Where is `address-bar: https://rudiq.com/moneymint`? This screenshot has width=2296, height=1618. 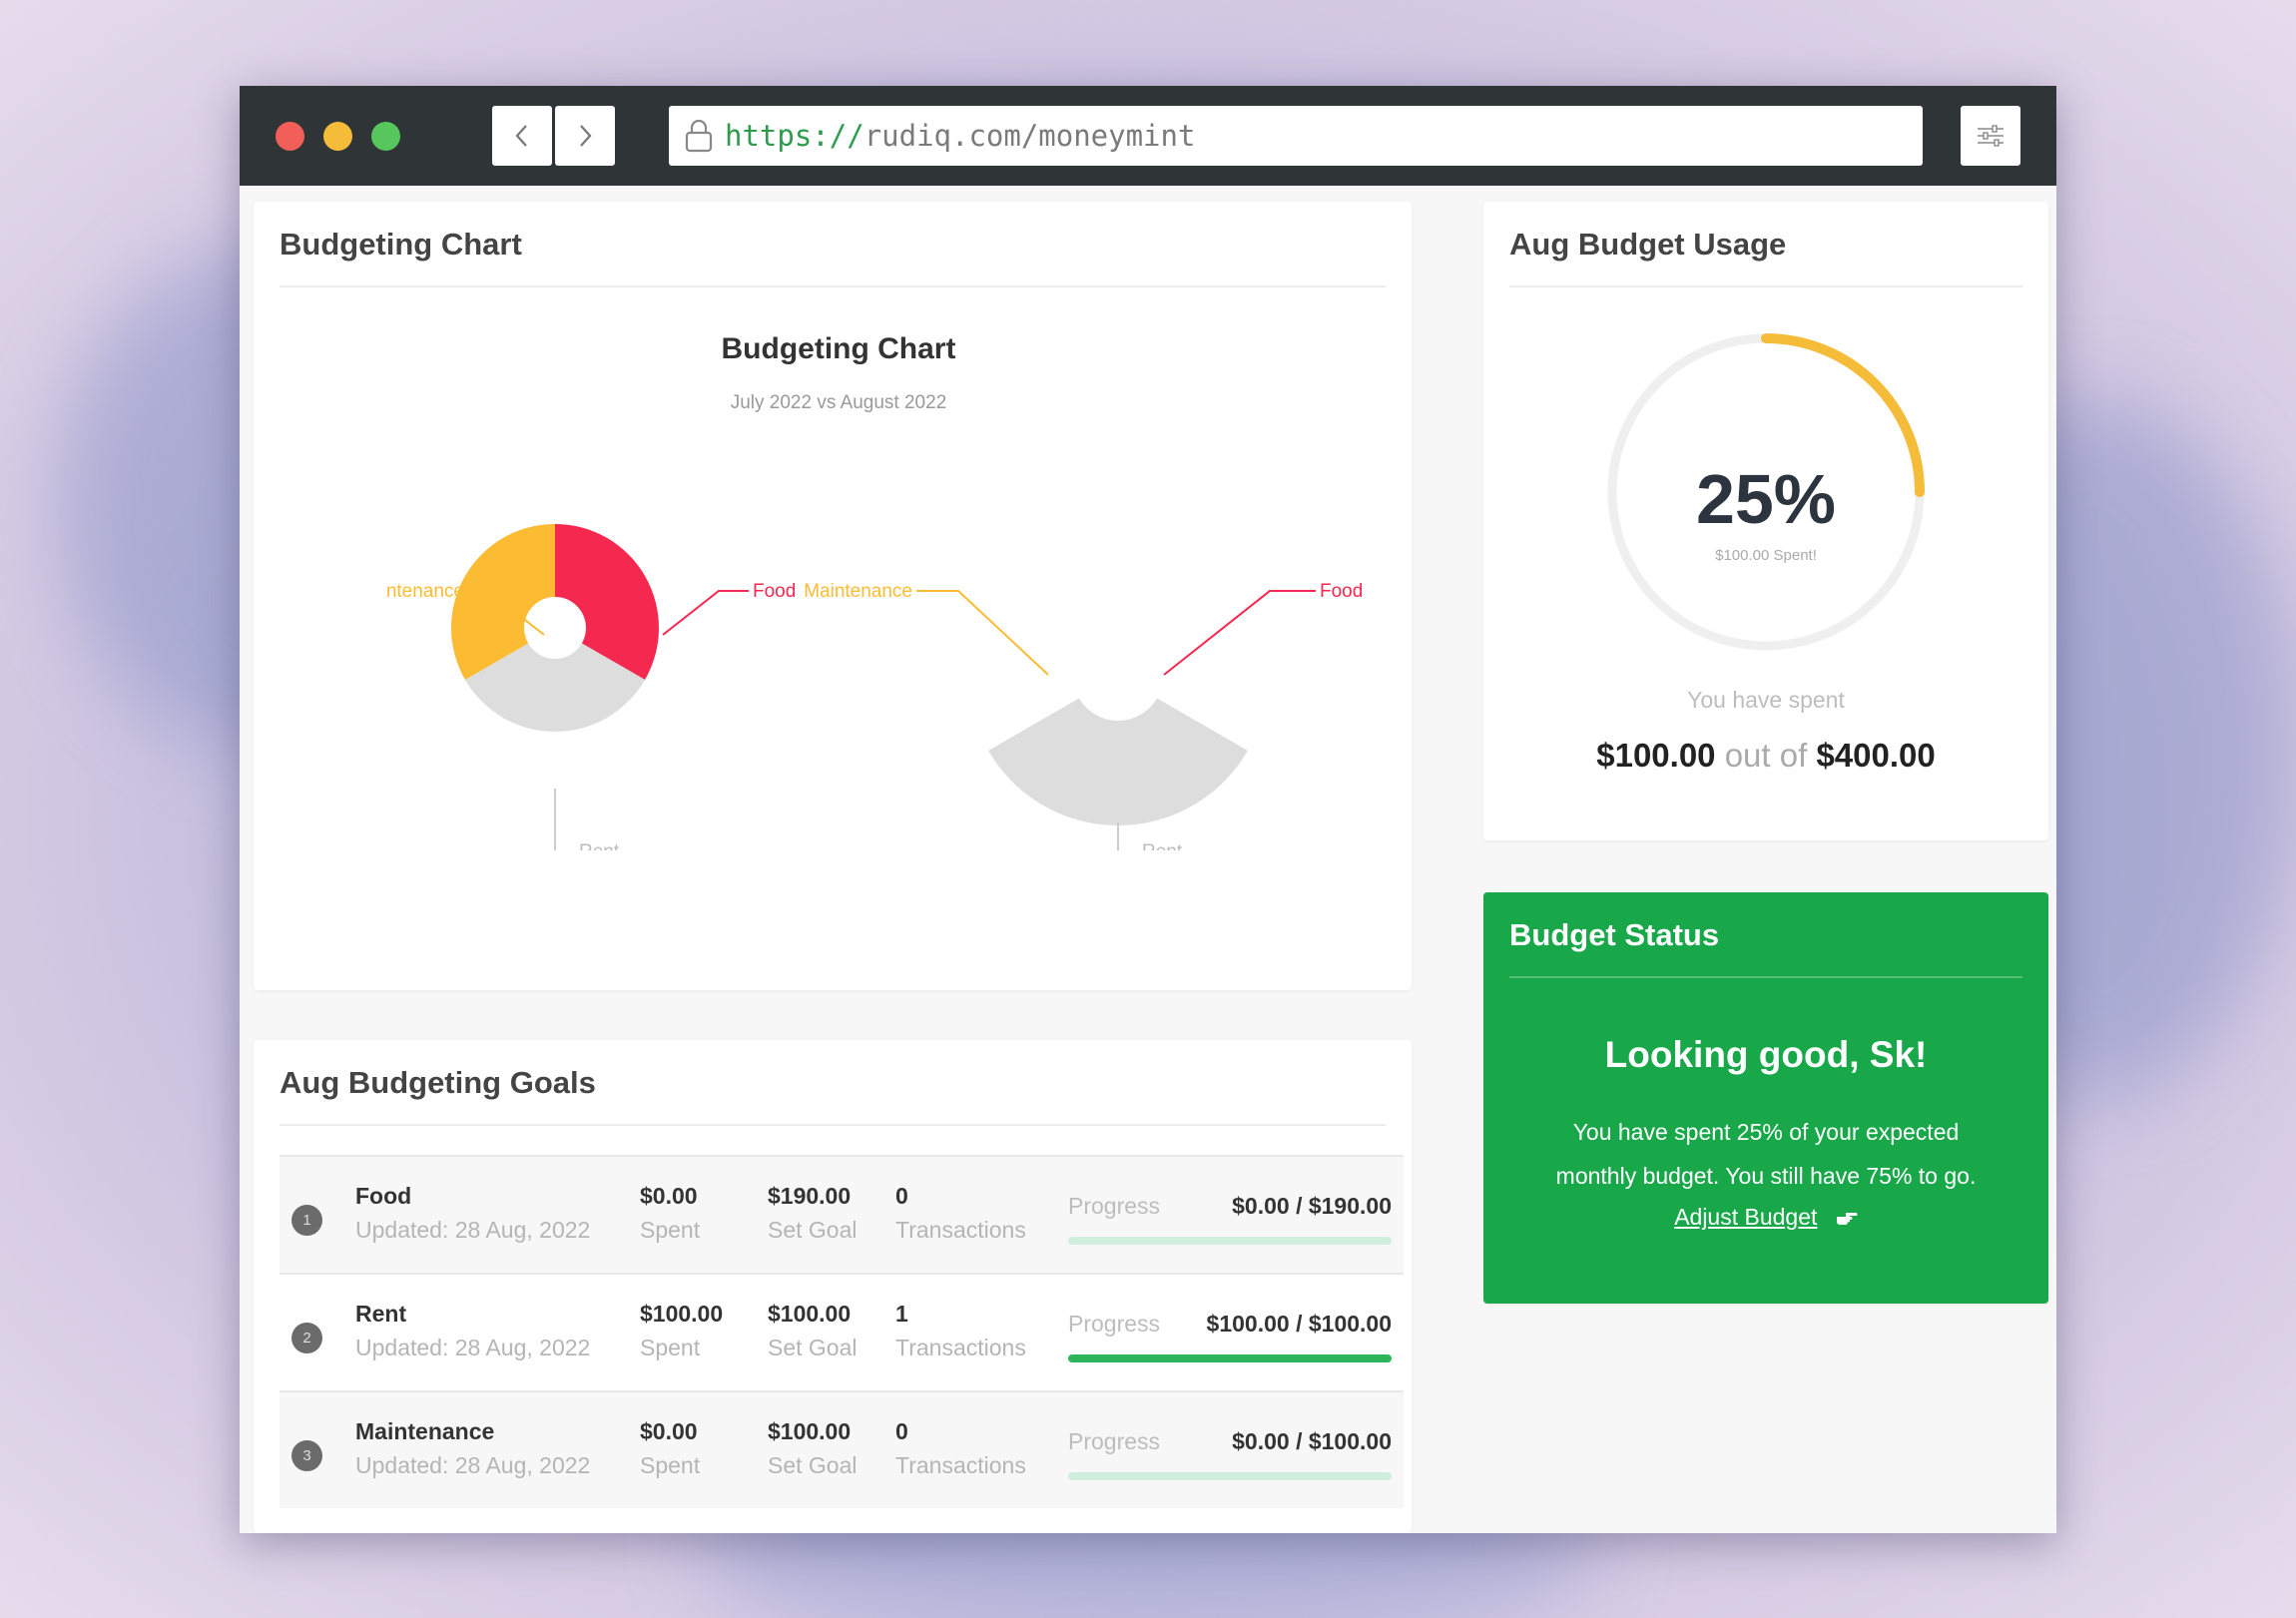 address-bar: https://rudiq.com/moneymint is located at coordinates (1296, 136).